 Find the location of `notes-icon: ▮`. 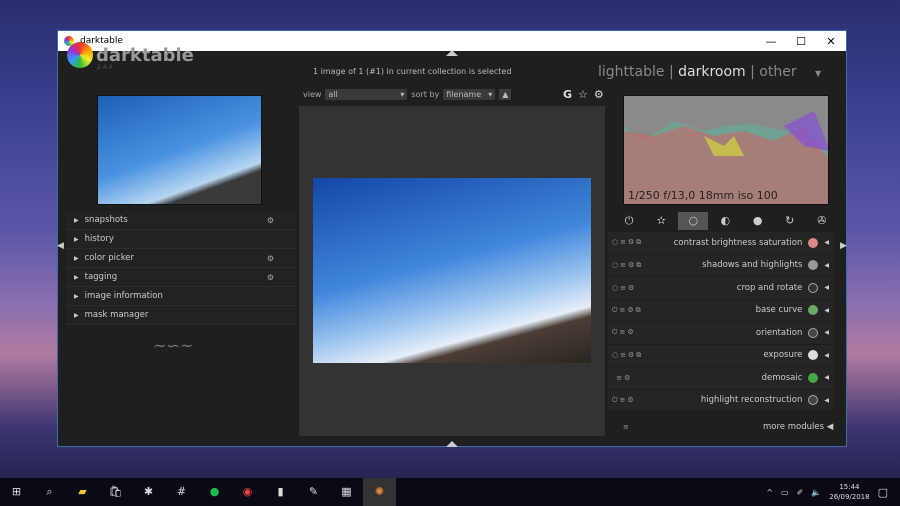

notes-icon: ▮ is located at coordinates (280, 492).